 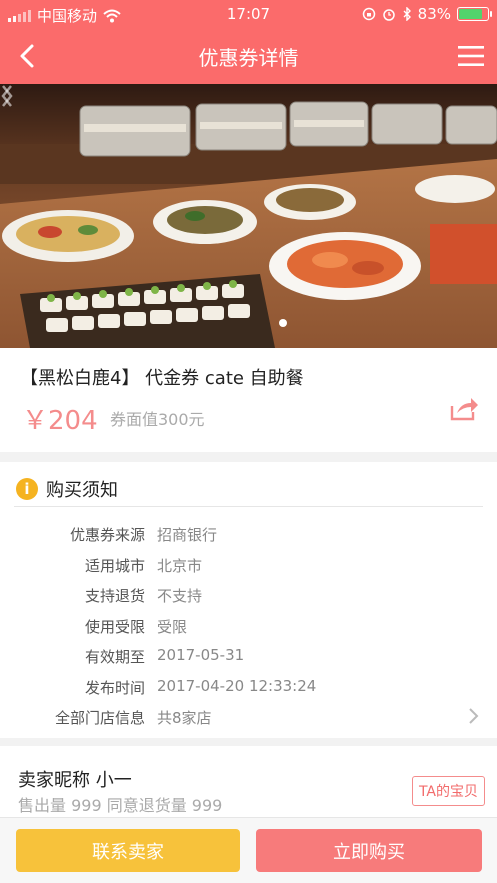 I want to click on status-bar: 中国移动 17:07 83%, so click(x=248, y=14).